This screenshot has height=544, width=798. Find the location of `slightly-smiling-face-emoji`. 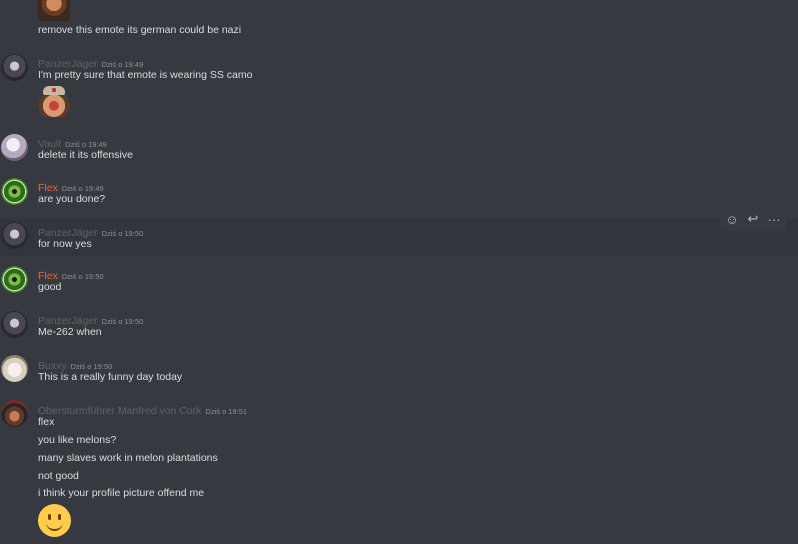

slightly-smiling-face-emoji is located at coordinates (54, 520).